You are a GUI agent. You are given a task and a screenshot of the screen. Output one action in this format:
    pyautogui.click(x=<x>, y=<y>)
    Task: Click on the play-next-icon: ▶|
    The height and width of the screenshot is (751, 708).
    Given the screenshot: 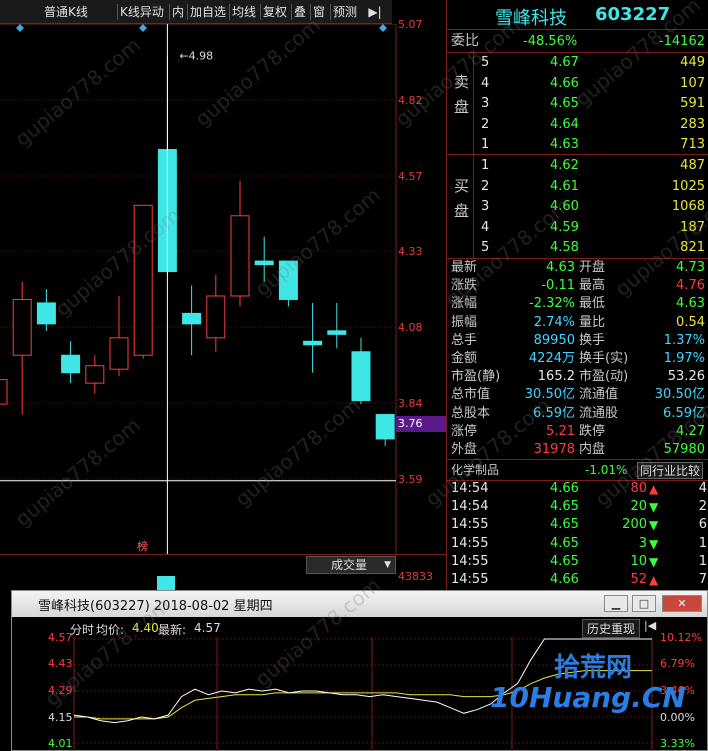 What is the action you would take?
    pyautogui.click(x=375, y=12)
    